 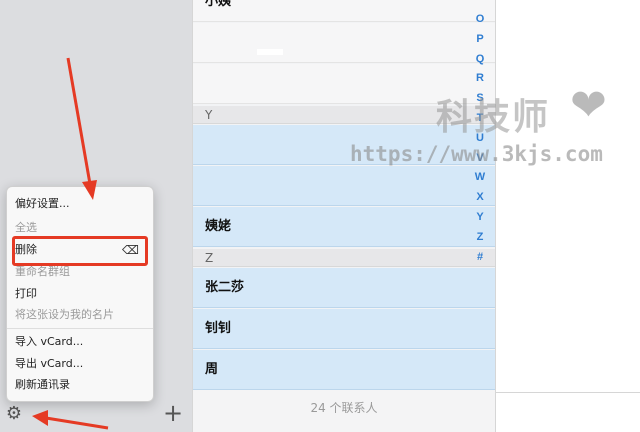 What do you see at coordinates (77, 423) in the screenshot?
I see `arrow-to-gear` at bounding box center [77, 423].